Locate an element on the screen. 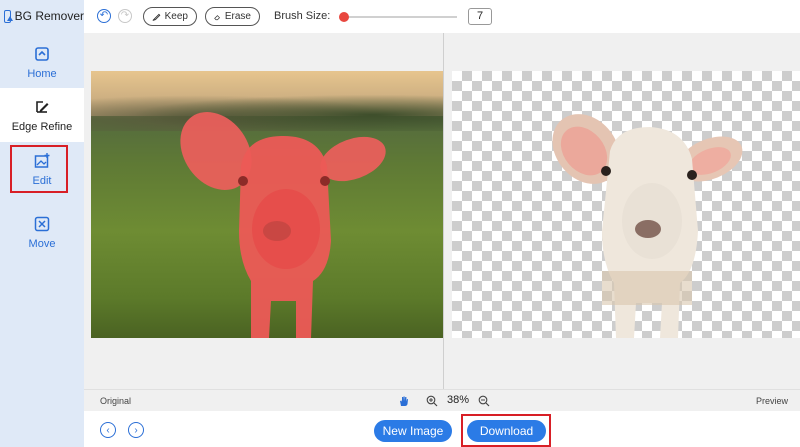 The width and height of the screenshot is (800, 447). sidebar: BG Remover Home Edge Refine Edit Move is located at coordinates (42, 223).